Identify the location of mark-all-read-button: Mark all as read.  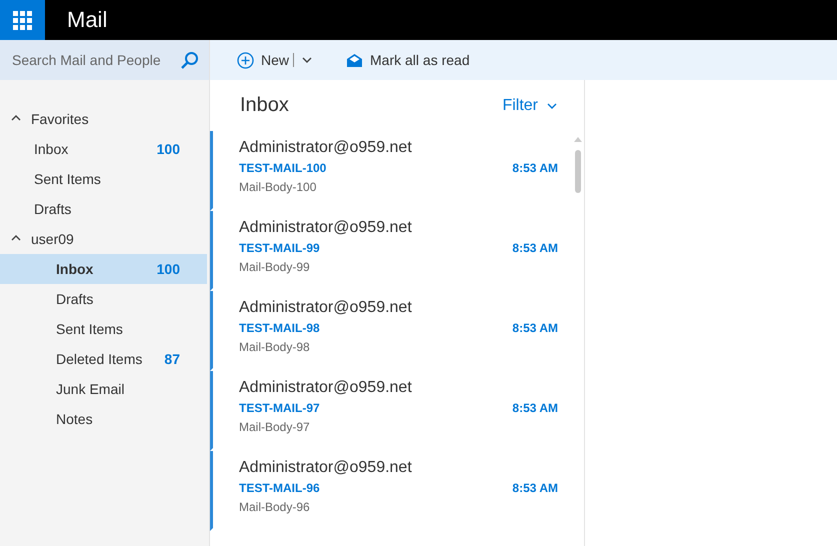
(408, 60).